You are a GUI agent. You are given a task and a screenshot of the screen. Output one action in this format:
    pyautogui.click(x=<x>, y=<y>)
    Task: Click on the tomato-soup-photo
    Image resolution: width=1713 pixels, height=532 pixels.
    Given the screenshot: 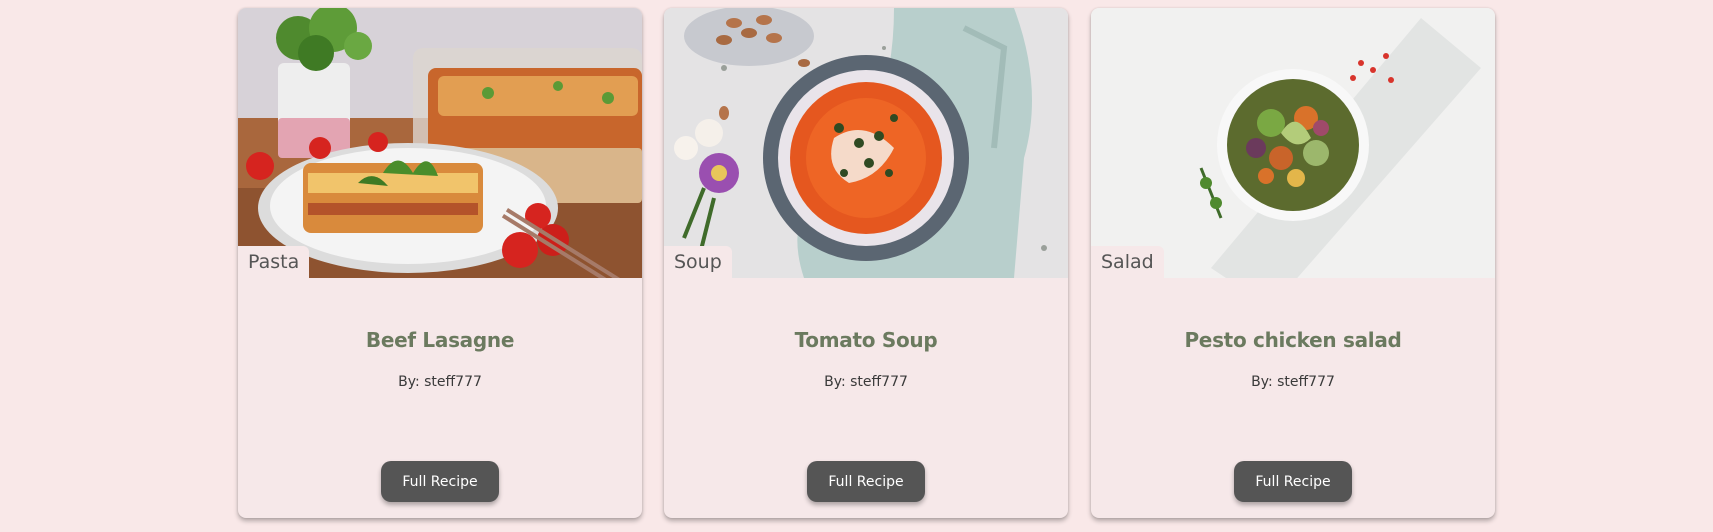 What is the action you would take?
    pyautogui.click(x=866, y=143)
    